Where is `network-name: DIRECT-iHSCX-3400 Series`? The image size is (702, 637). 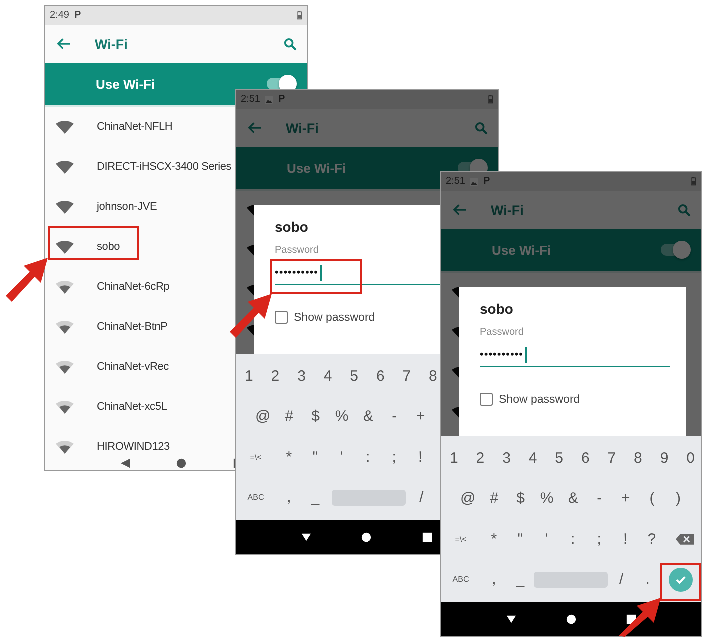
network-name: DIRECT-iHSCX-3400 Series is located at coordinates (164, 167).